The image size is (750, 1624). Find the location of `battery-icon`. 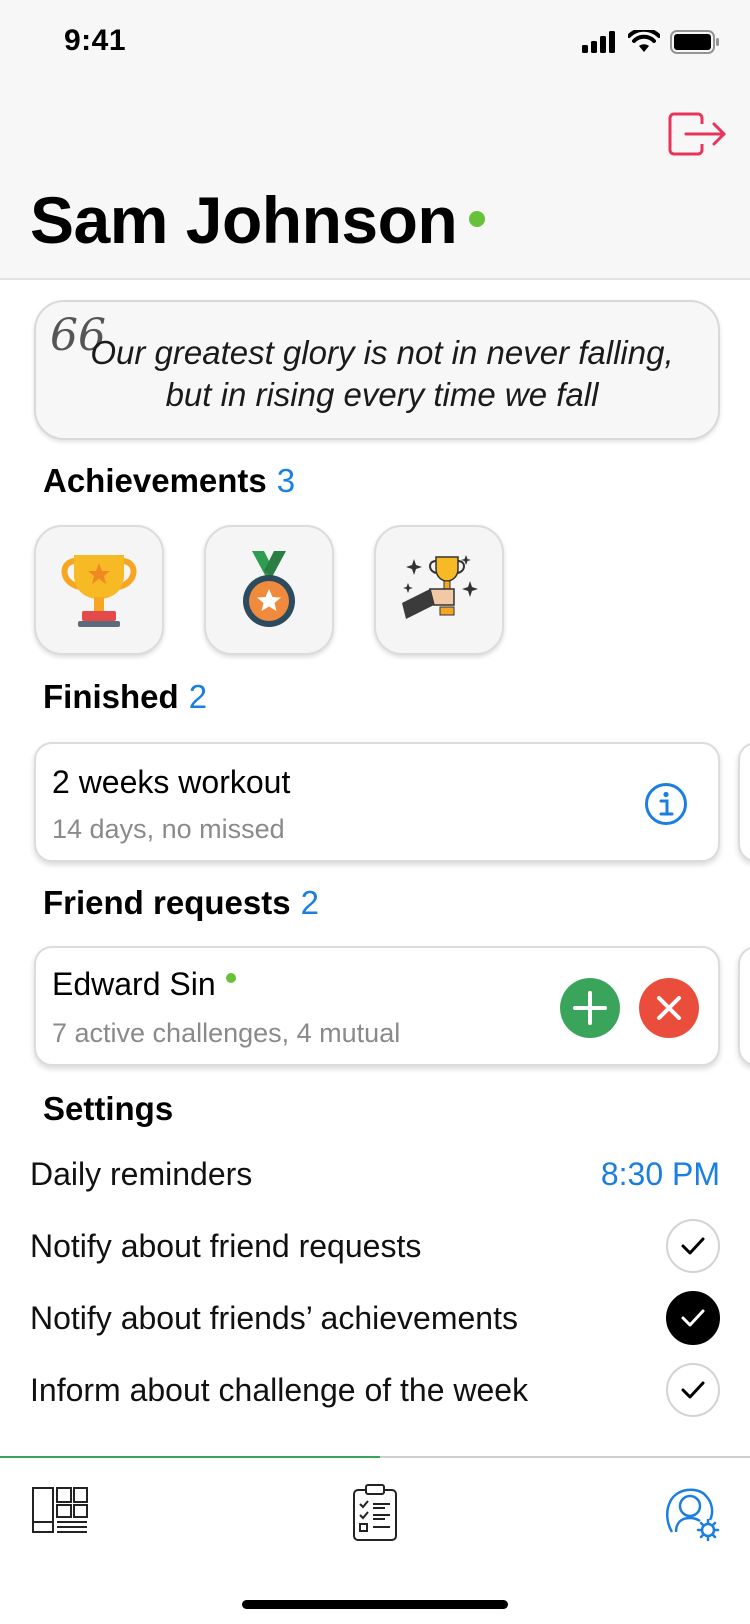

battery-icon is located at coordinates (694, 42).